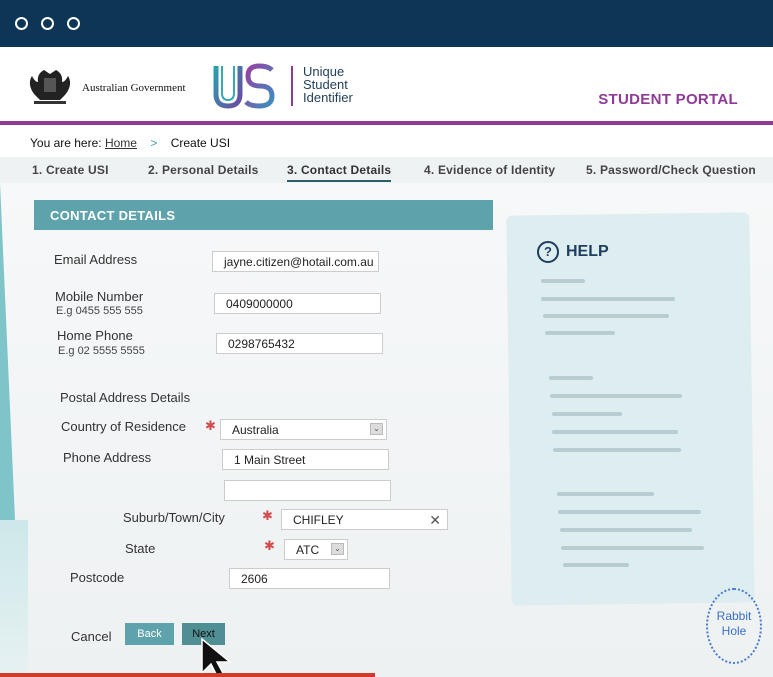  I want to click on mobile-hint: E.g 0455 555 555, so click(99, 311).